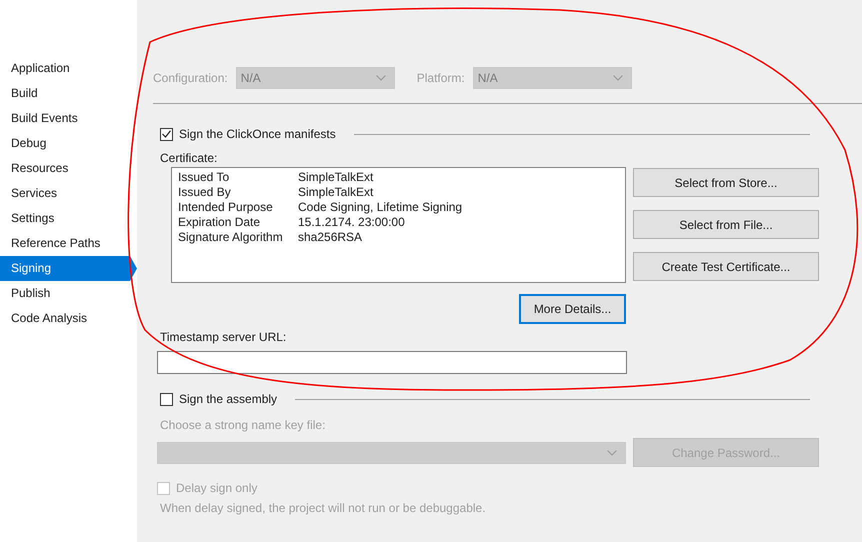 The width and height of the screenshot is (862, 542). I want to click on sidebar-item: Resources, so click(68, 168).